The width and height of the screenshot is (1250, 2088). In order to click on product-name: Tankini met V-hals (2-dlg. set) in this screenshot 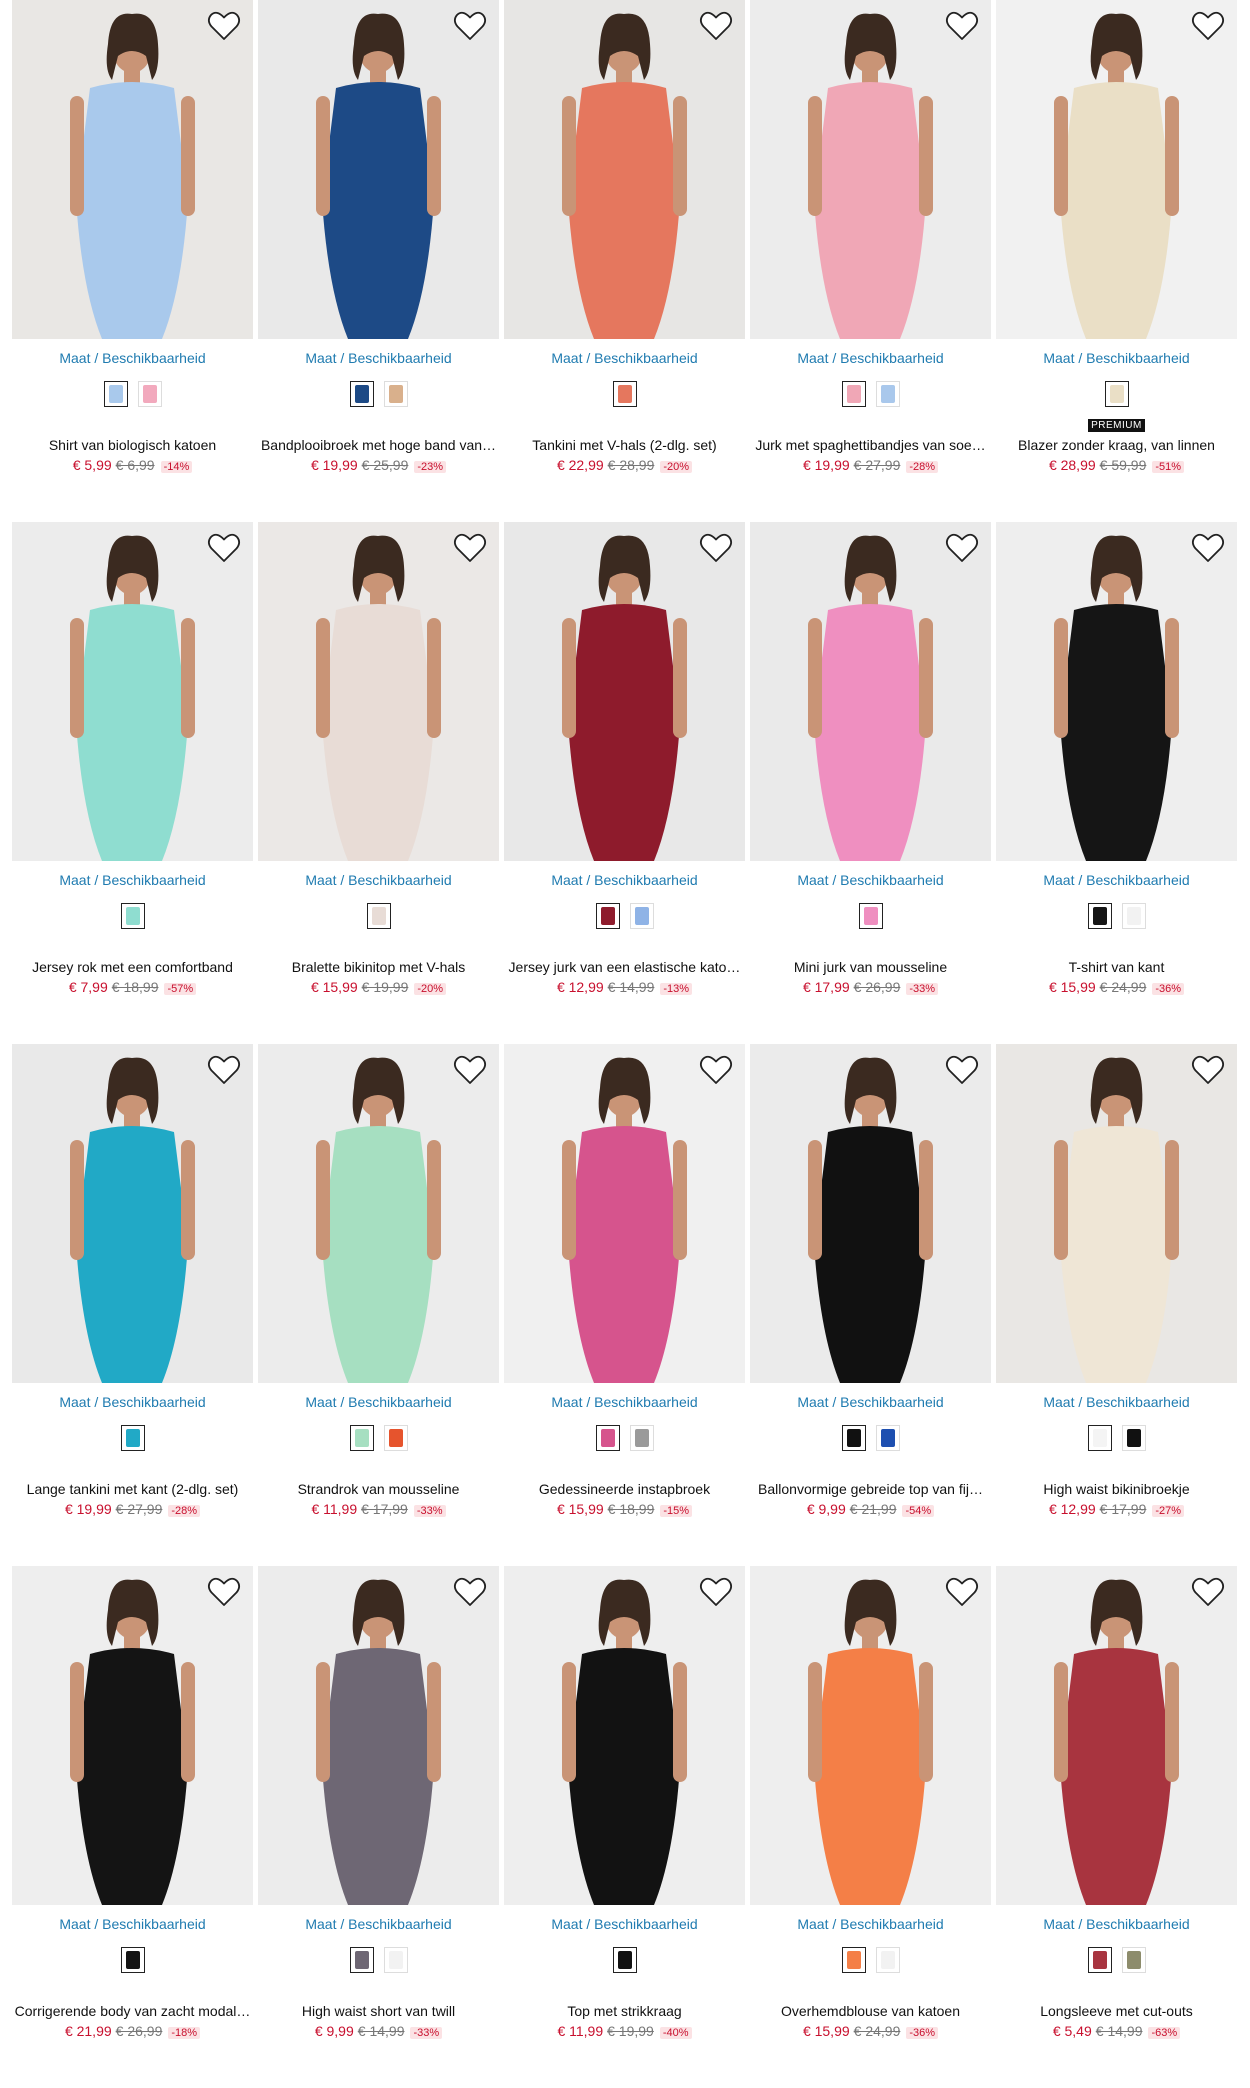, I will do `click(624, 445)`.